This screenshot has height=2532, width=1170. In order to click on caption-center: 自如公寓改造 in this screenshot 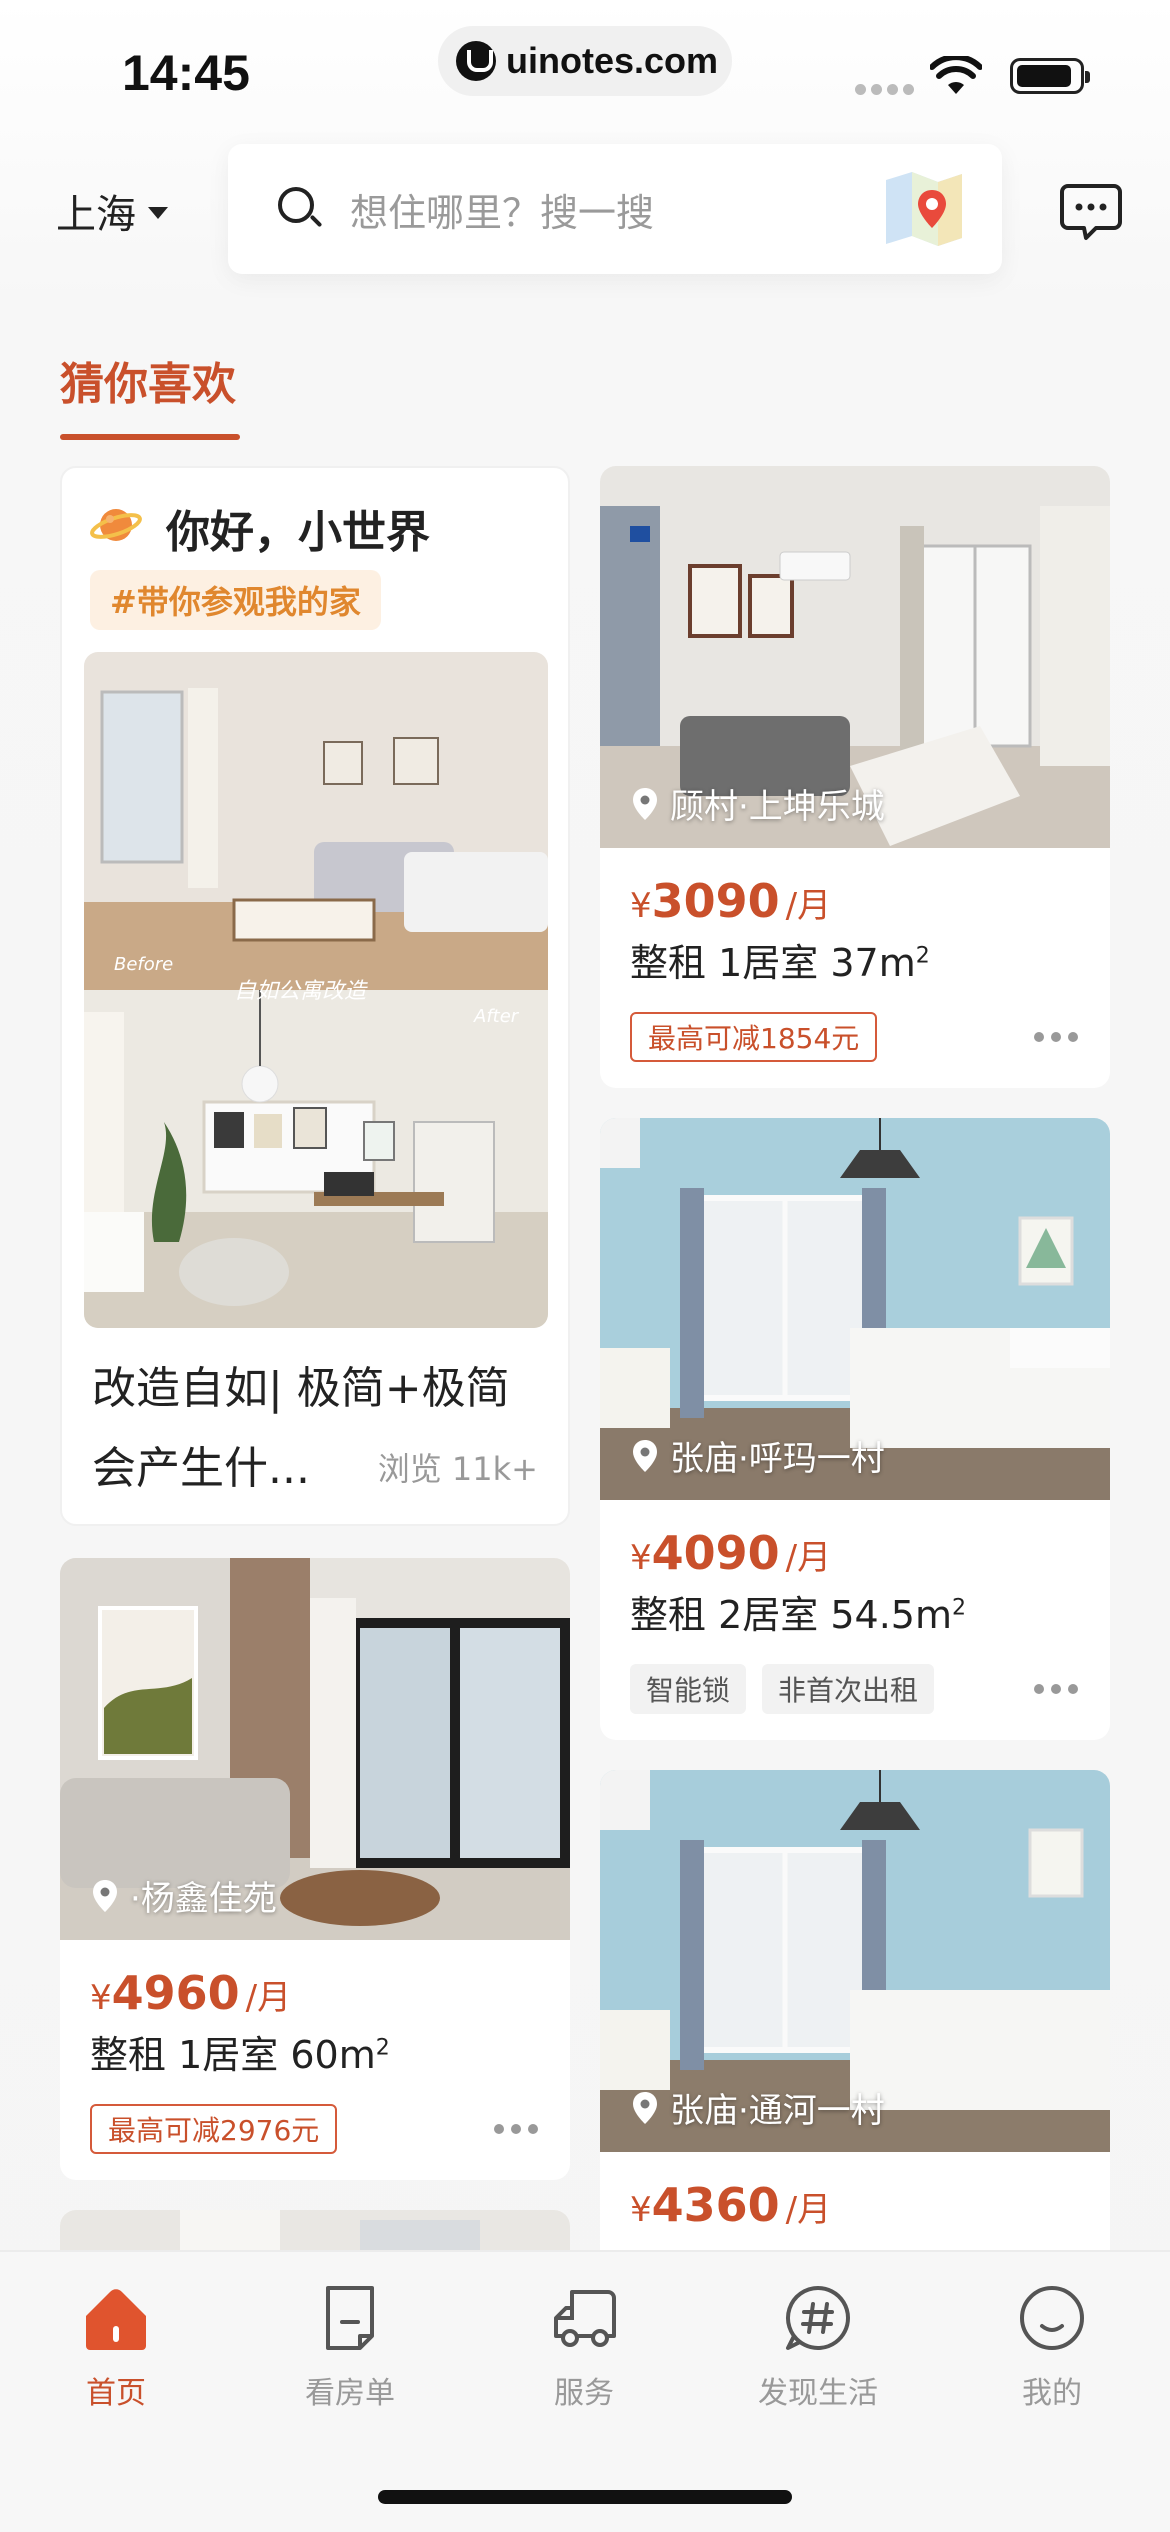, I will do `click(301, 991)`.